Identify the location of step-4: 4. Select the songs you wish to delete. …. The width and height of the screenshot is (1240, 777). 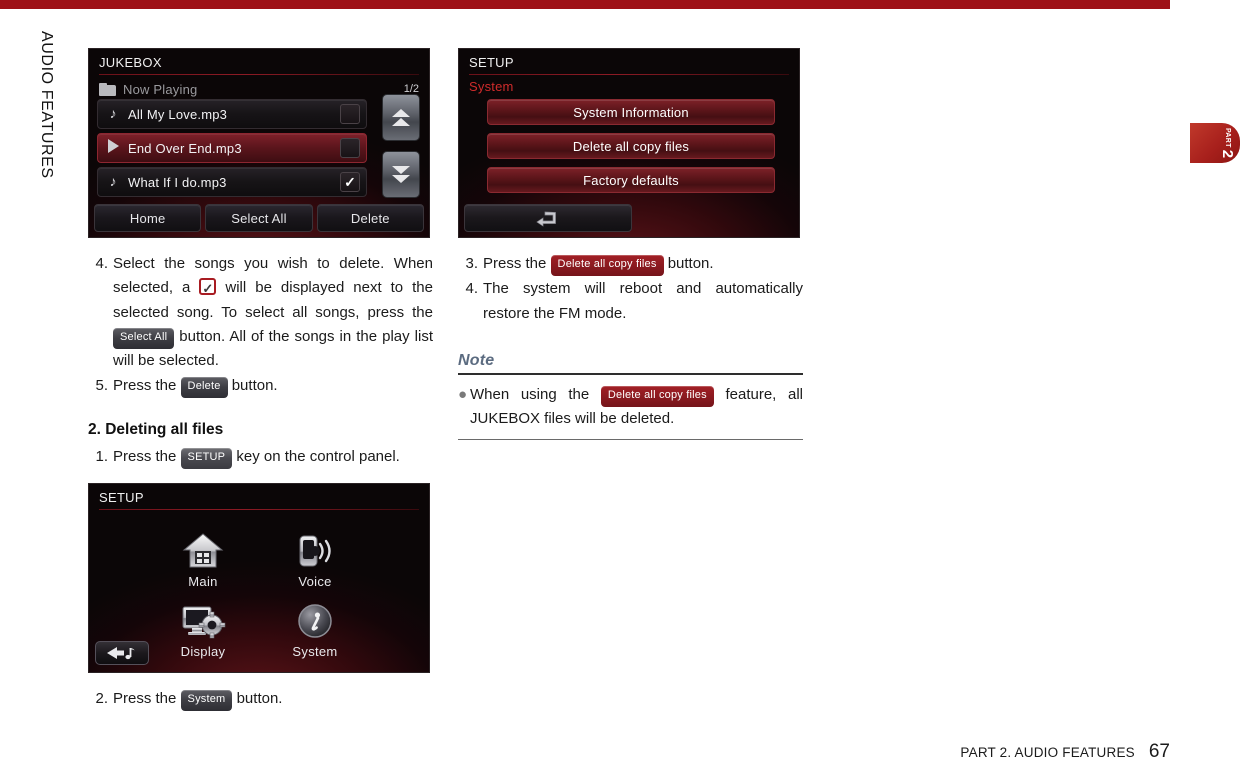
(260, 312).